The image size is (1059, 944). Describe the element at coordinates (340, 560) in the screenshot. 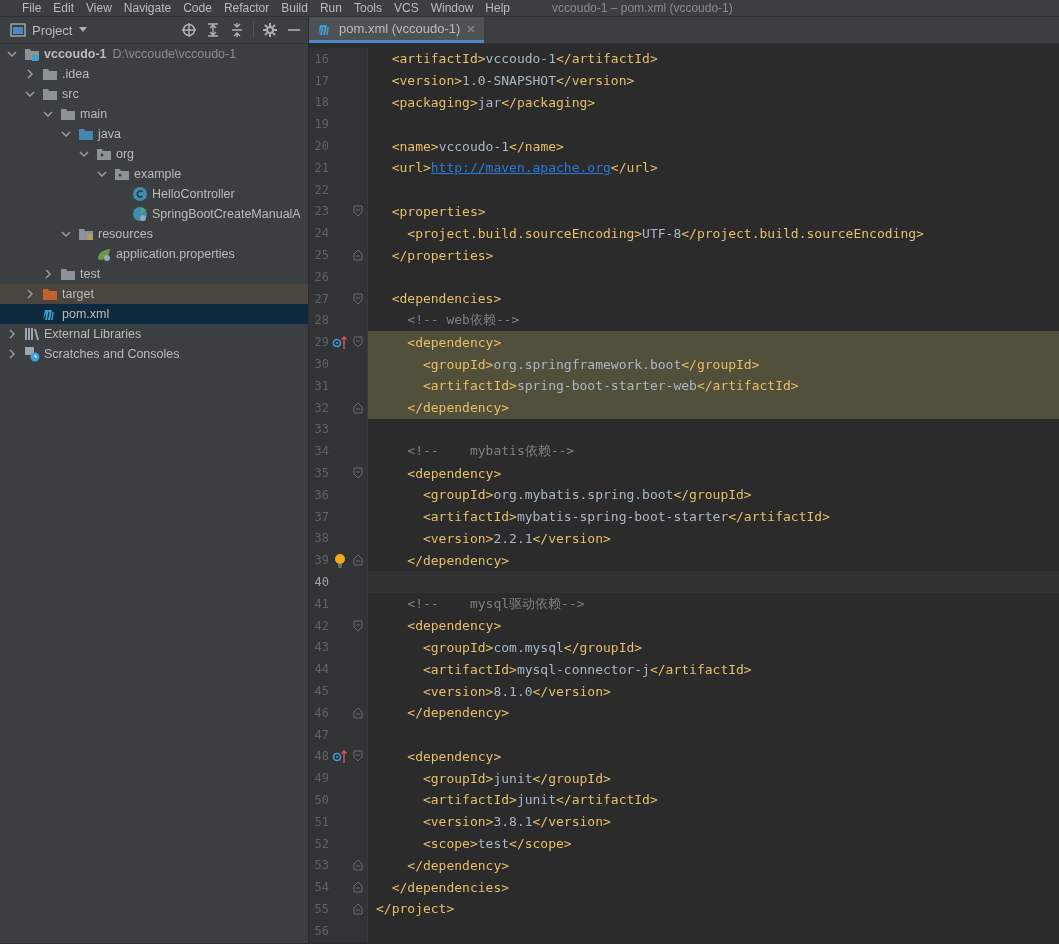

I see `lightbulb-icon` at that location.